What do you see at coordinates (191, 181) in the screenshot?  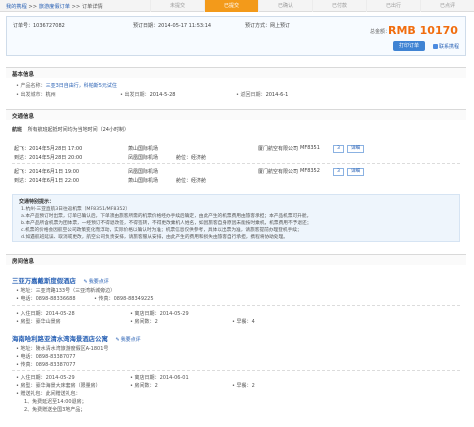 I see `flight-2-seat: 舱位：经济舱` at bounding box center [191, 181].